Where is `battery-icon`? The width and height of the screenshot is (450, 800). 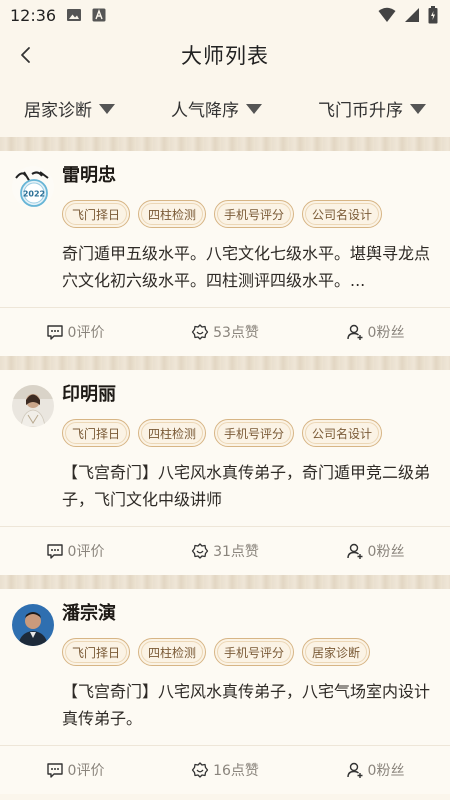
battery-icon is located at coordinates (433, 15).